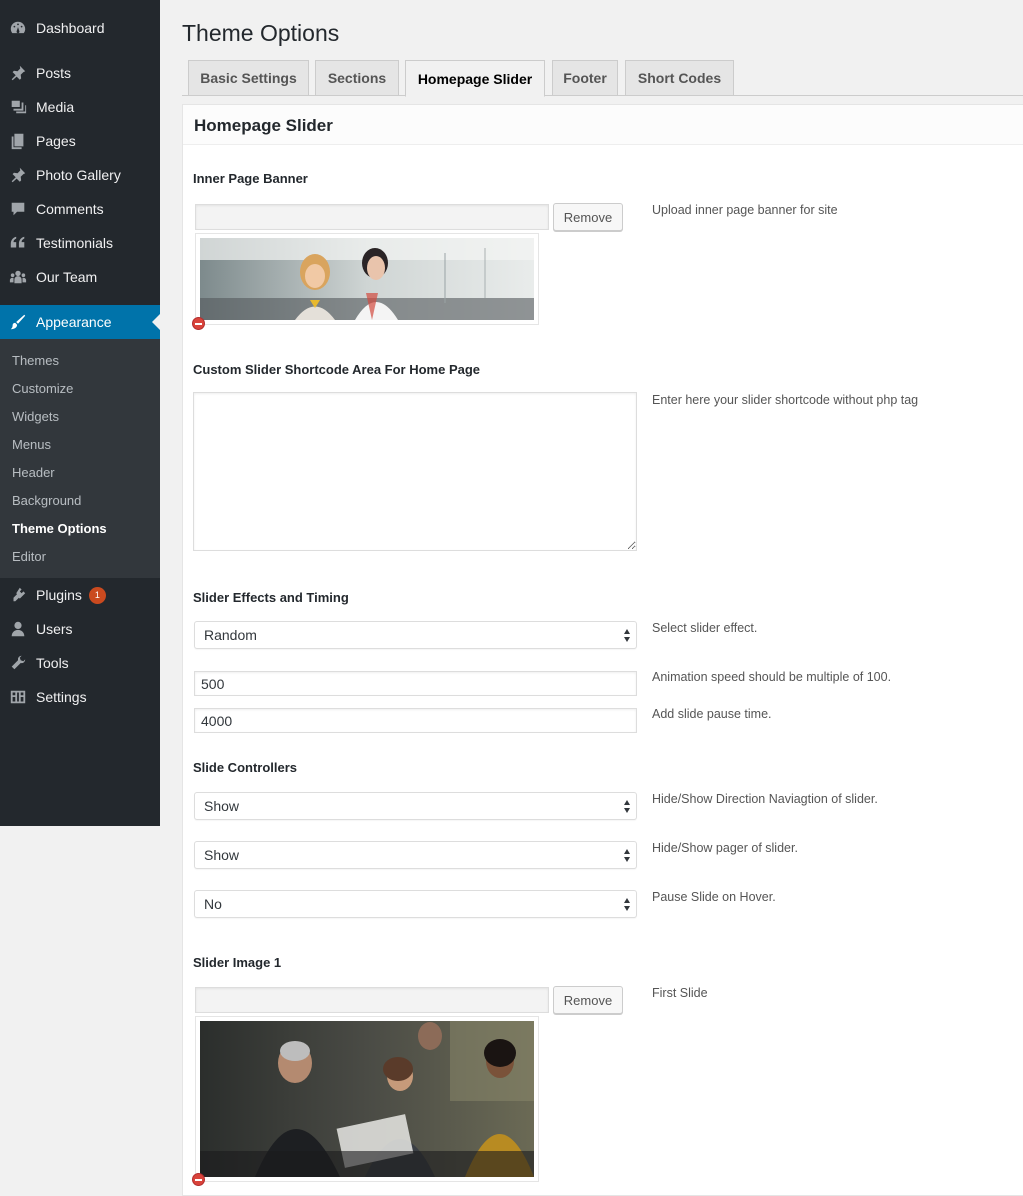 Image resolution: width=1023 pixels, height=1196 pixels. What do you see at coordinates (35, 416) in the screenshot?
I see `submenu-widgets: Widgets` at bounding box center [35, 416].